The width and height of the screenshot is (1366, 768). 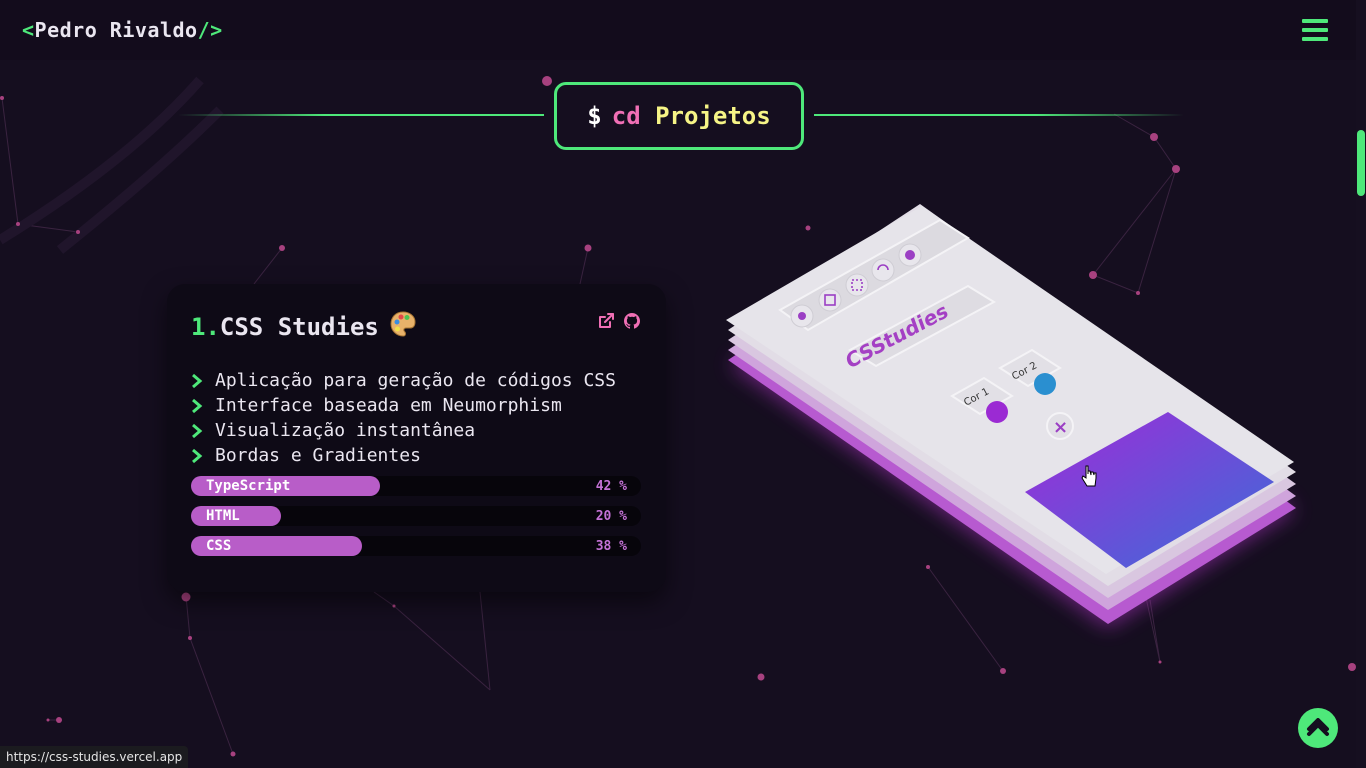 I want to click on palette-icon, so click(x=403, y=327).